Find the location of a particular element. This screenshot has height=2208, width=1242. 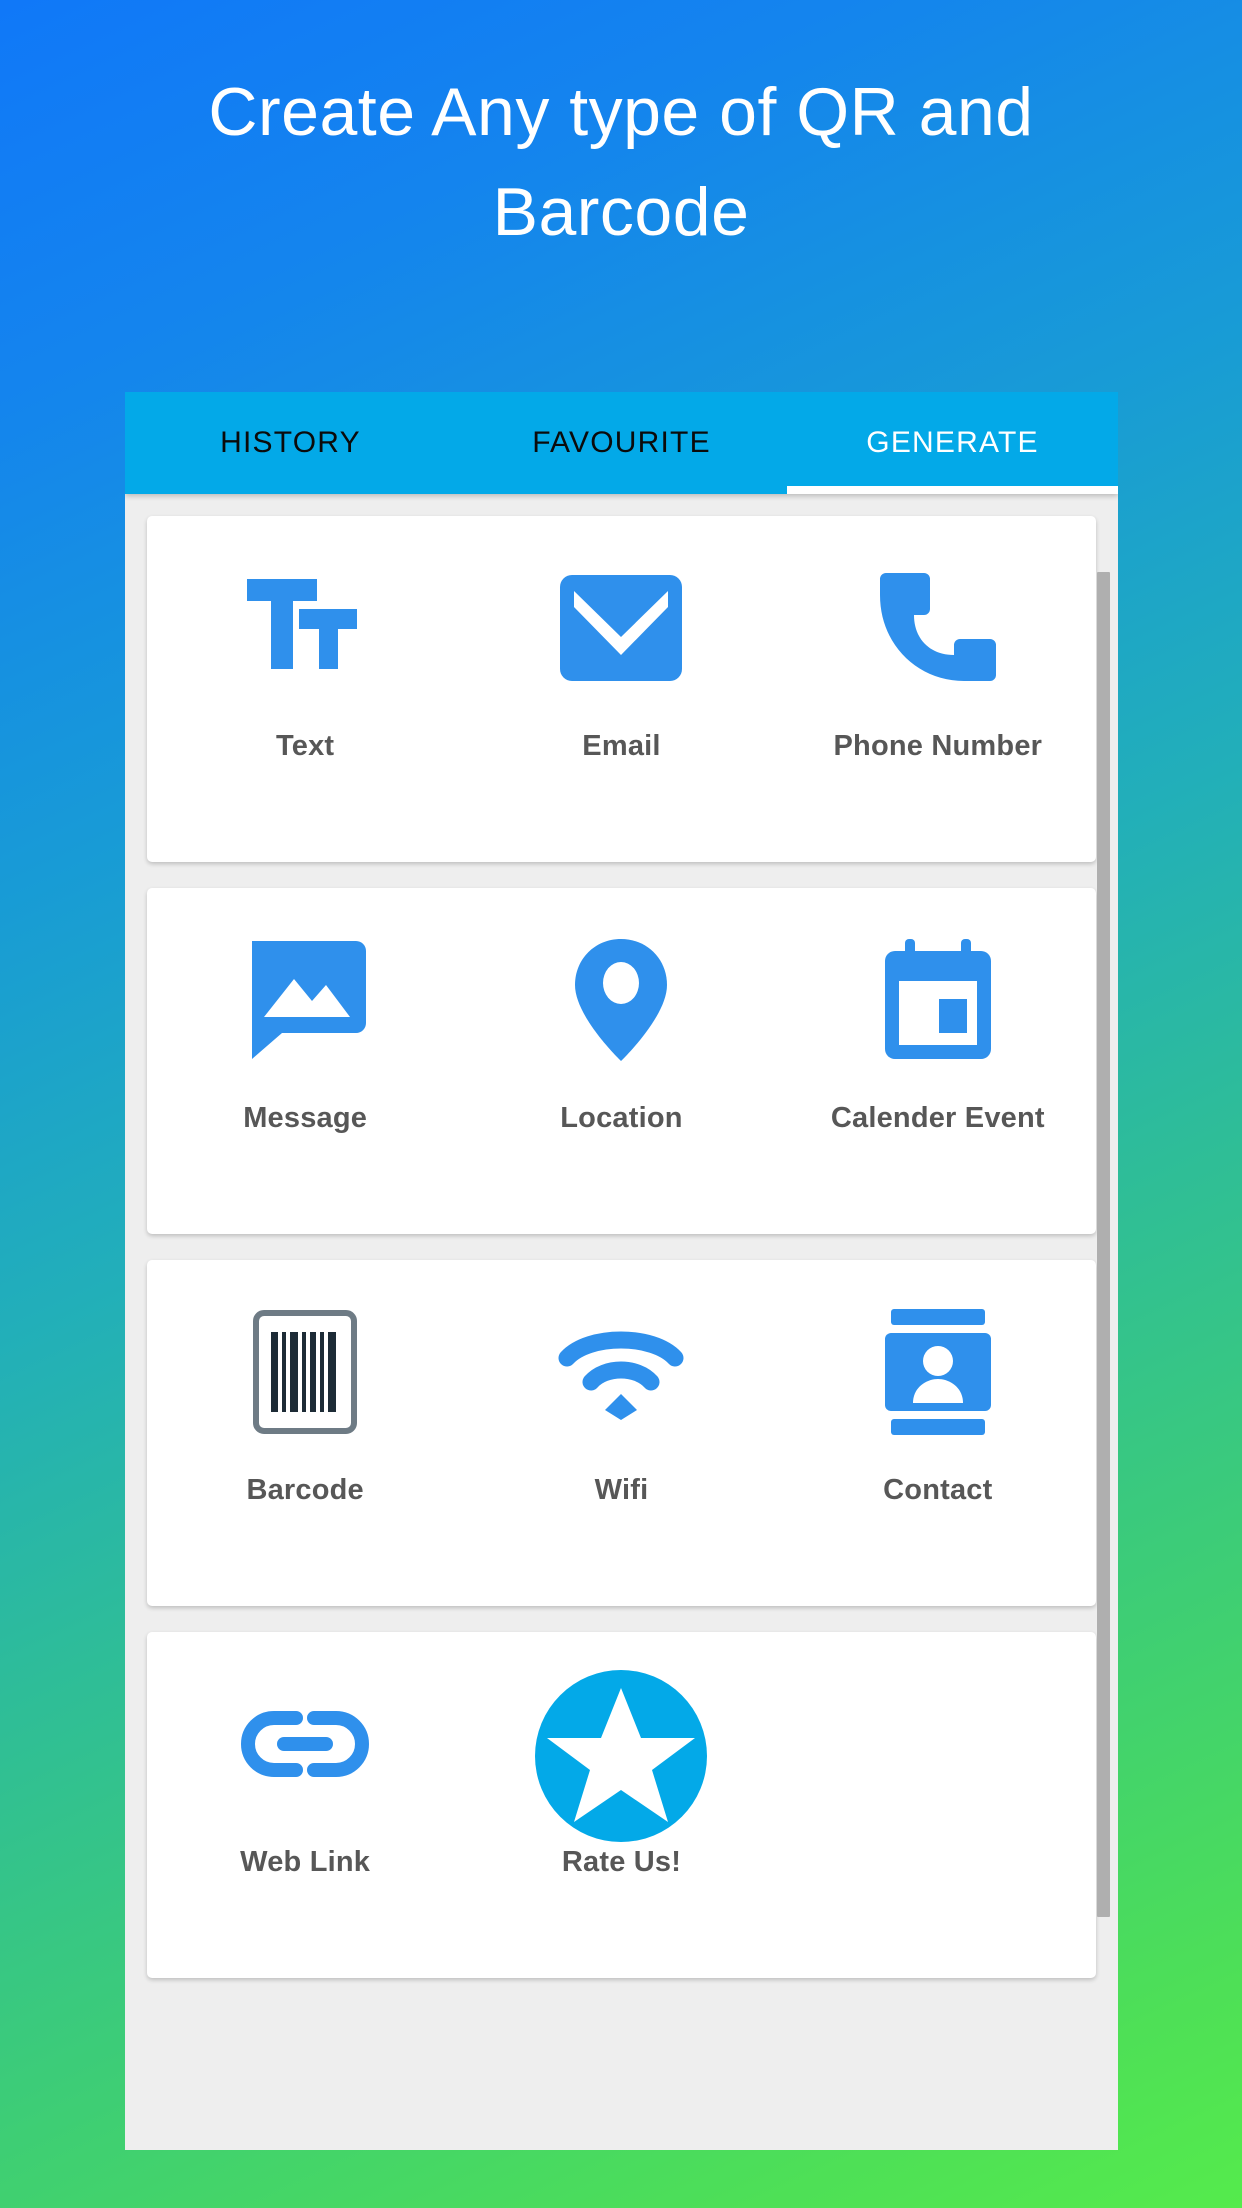

scrollbar-track is located at coordinates (1102, 1322).